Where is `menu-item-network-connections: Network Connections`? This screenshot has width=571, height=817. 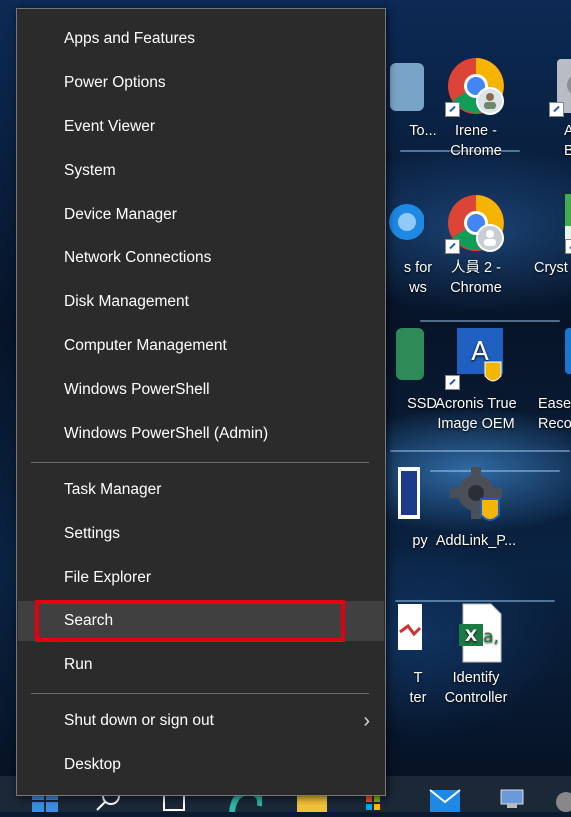
menu-item-network-connections: Network Connections is located at coordinates (201, 258).